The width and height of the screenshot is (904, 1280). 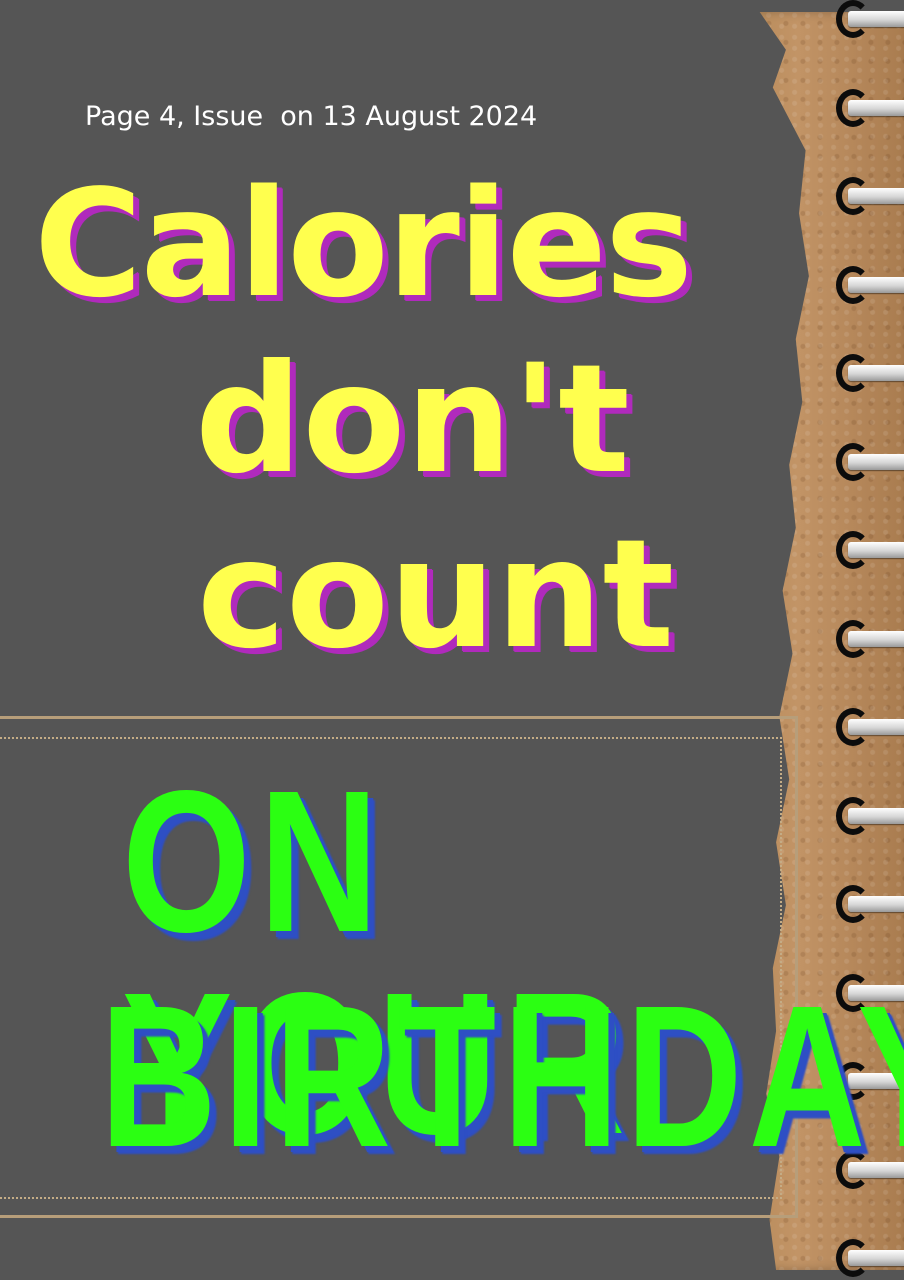 I want to click on headline-line-2: don't, so click(x=412, y=420).